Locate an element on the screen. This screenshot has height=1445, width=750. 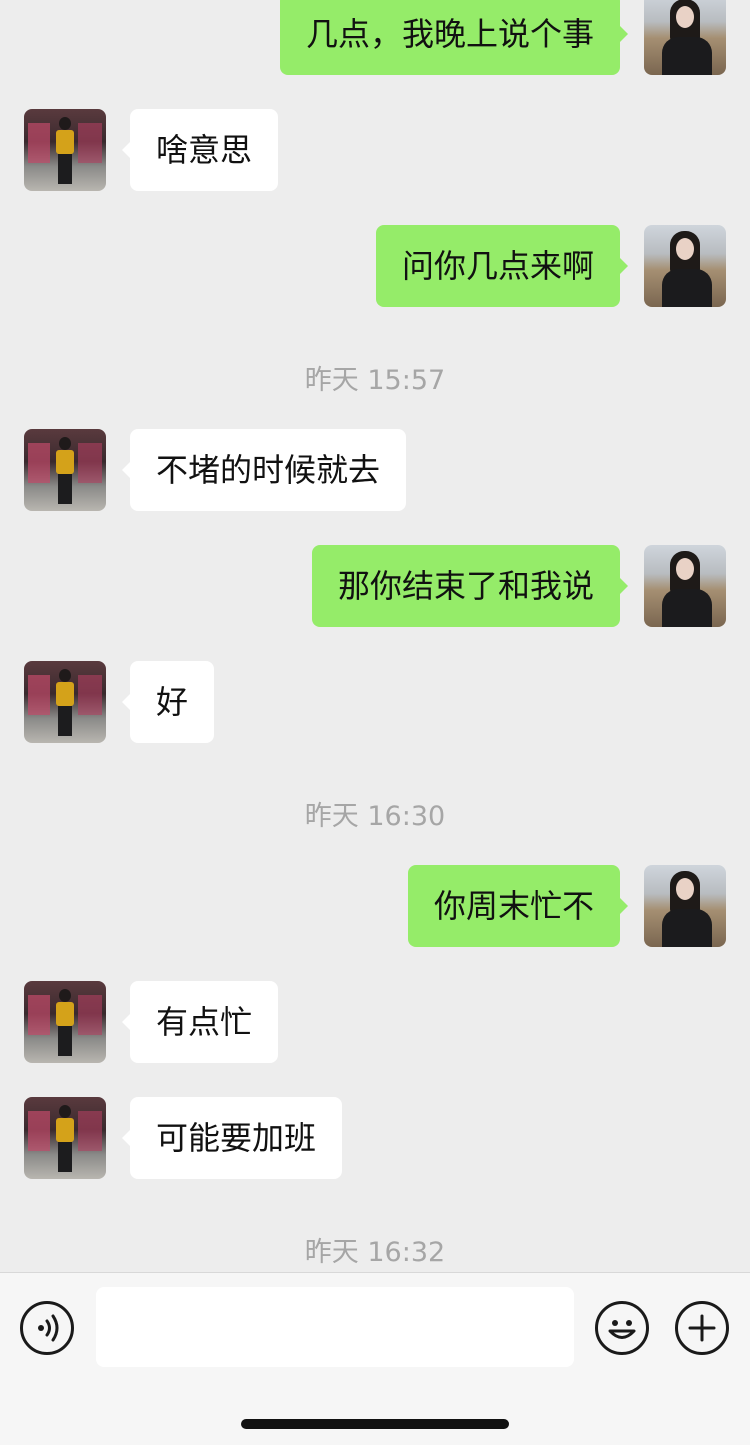
message-row-sent: 问你几点来啊 is located at coordinates (375, 266).